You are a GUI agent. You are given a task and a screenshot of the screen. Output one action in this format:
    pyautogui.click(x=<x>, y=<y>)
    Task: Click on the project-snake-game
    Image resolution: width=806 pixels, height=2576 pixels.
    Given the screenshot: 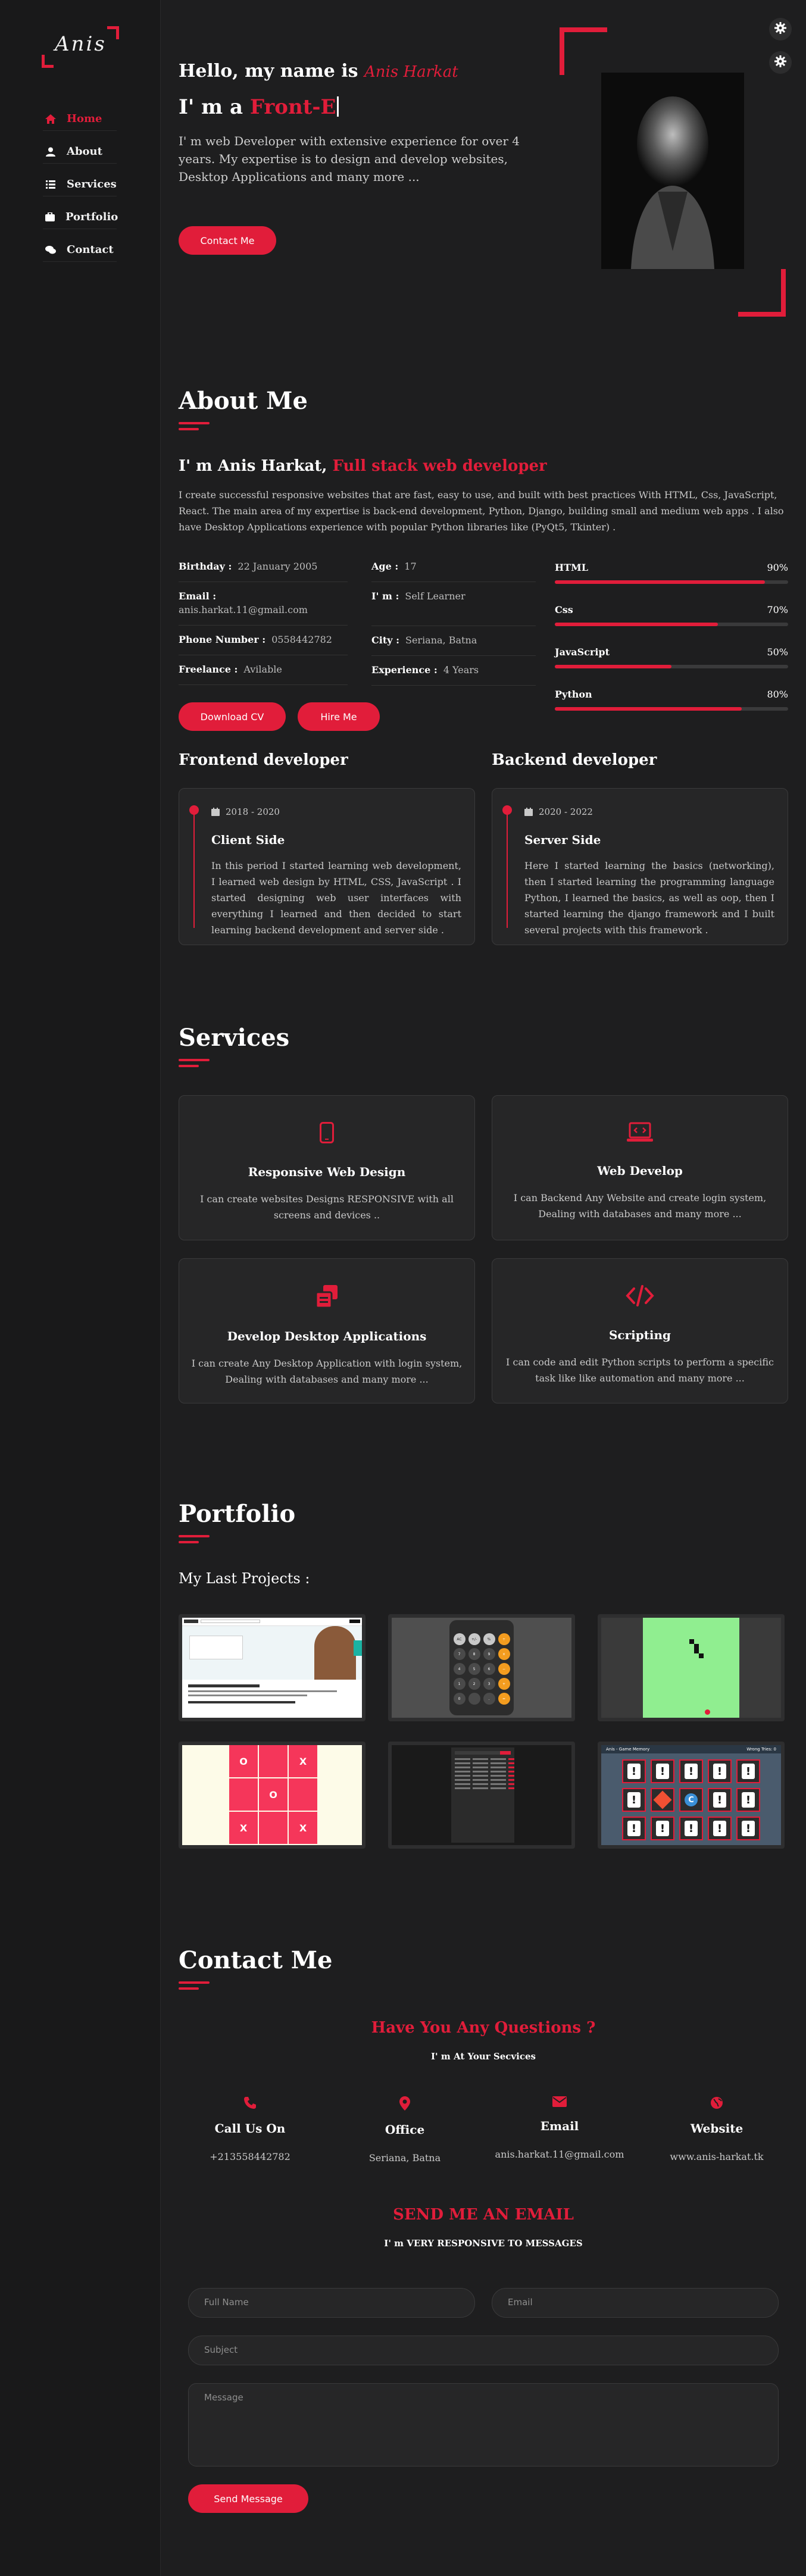 What is the action you would take?
    pyautogui.click(x=691, y=1667)
    